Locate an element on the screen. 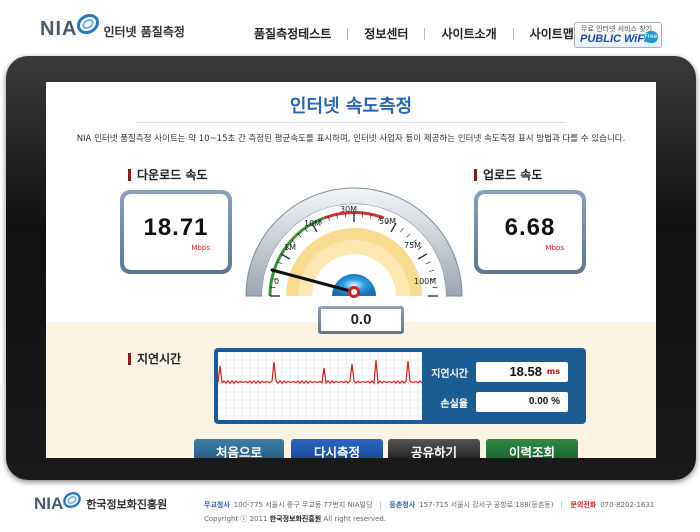 This screenshot has height=532, width=700. footer-phone: 070-8202-1631 is located at coordinates (627, 505).